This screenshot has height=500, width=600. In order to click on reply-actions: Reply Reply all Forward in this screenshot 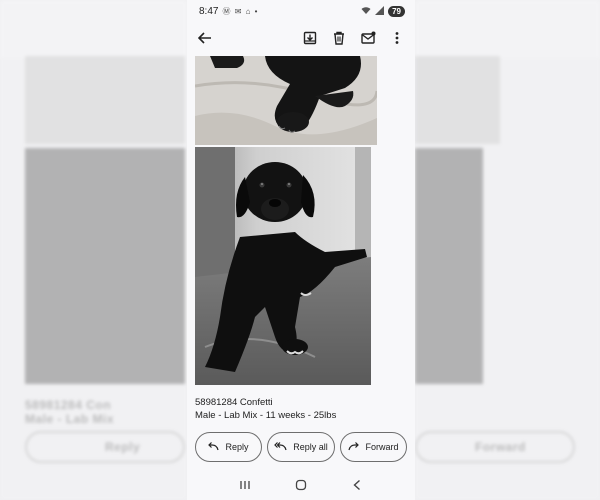, I will do `click(301, 447)`.